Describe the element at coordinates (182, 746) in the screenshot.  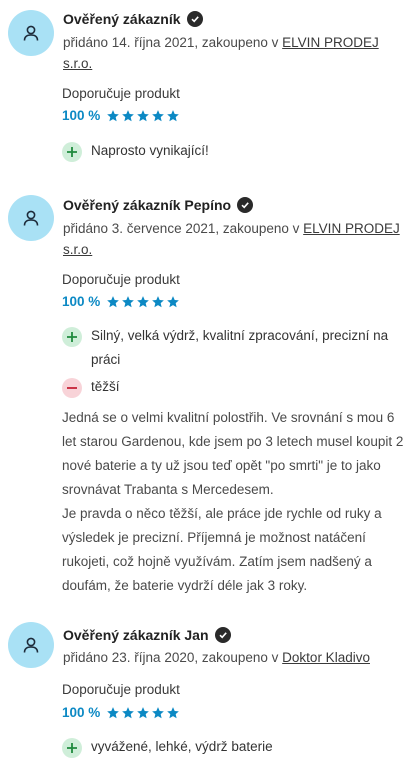
I see `pro-text: vyvážené, lehké, výdrž baterie` at that location.